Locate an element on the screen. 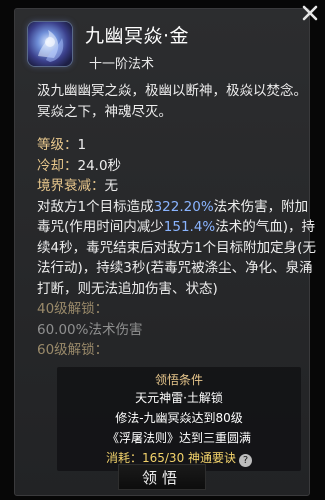 This screenshot has height=500, width=325. condition-line-1: 天元神雷·土解锁 is located at coordinates (179, 398).